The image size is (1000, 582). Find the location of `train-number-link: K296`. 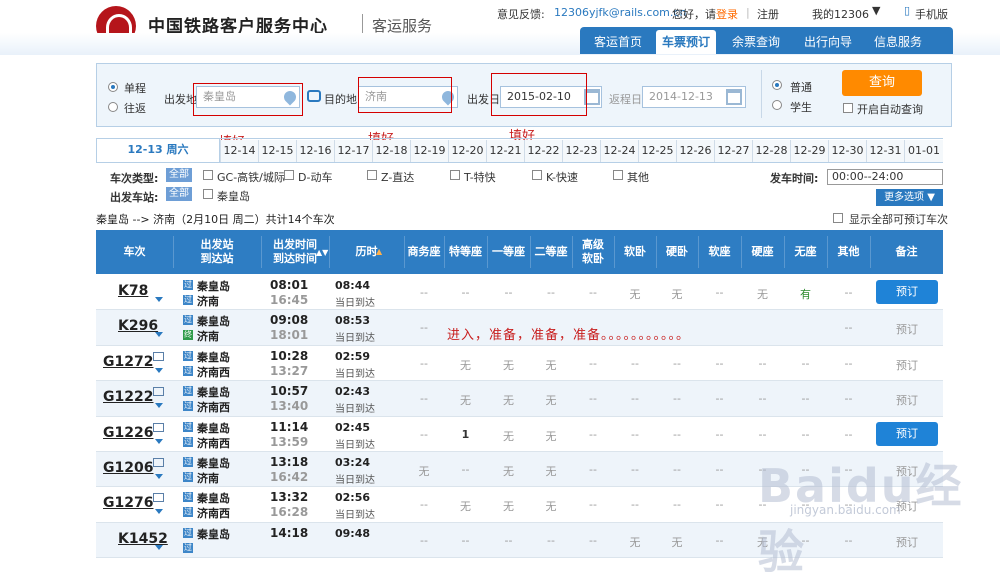

train-number-link: K296 is located at coordinates (138, 326).